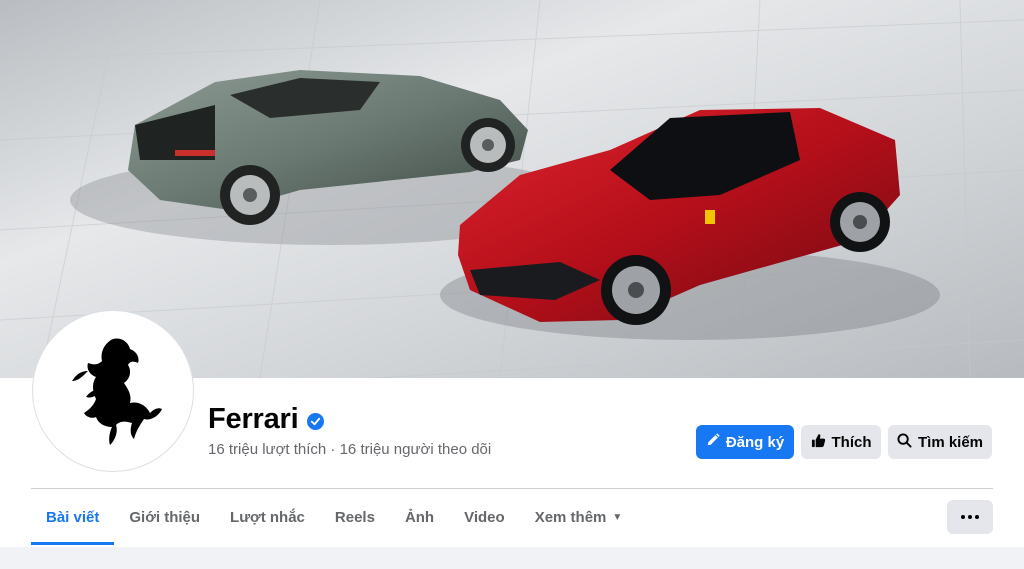  What do you see at coordinates (851, 442) in the screenshot?
I see `like-label: Thích` at bounding box center [851, 442].